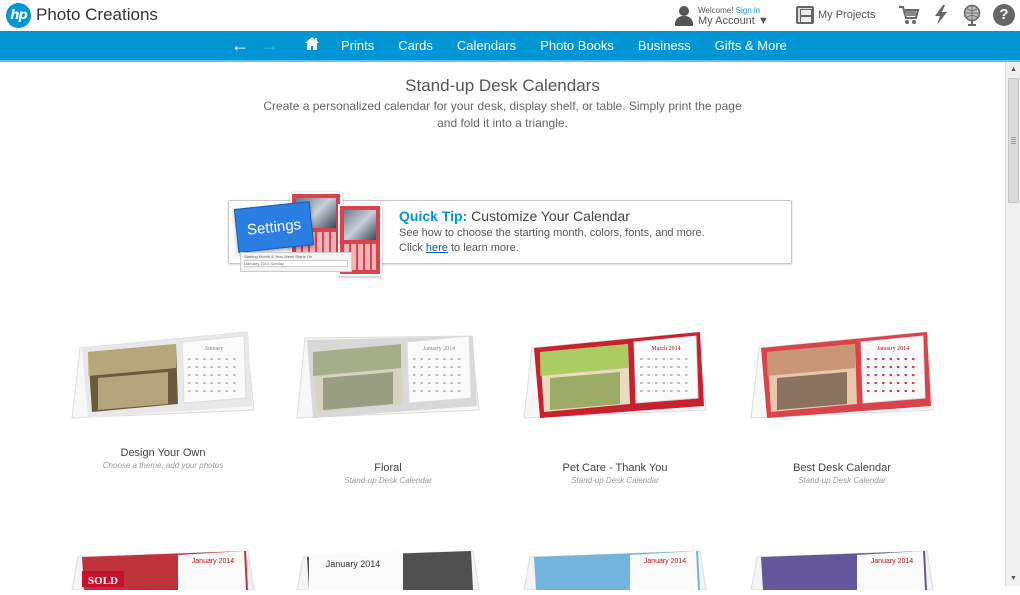 Image resolution: width=1020 pixels, height=595 pixels. Describe the element at coordinates (274, 227) in the screenshot. I see `settings-badge: Settings` at that location.